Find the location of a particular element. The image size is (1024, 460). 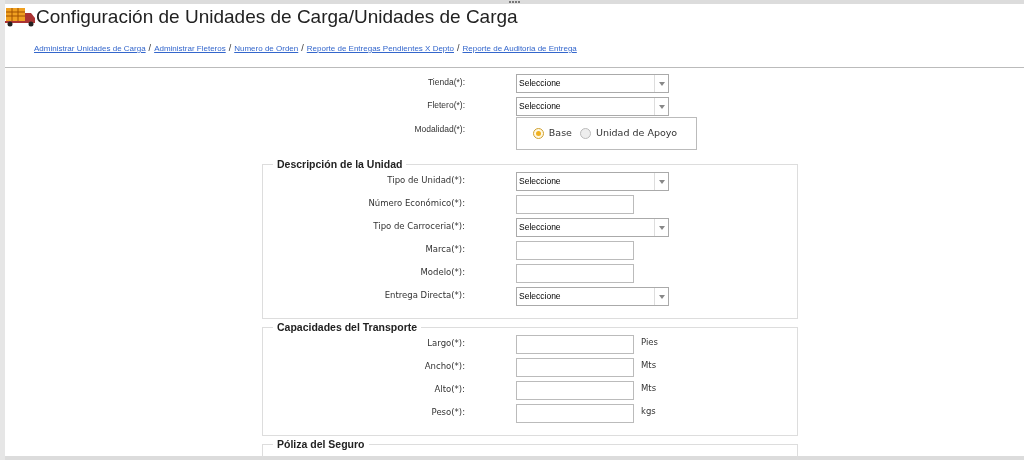

field-label: Largo(*): is located at coordinates (445, 343).